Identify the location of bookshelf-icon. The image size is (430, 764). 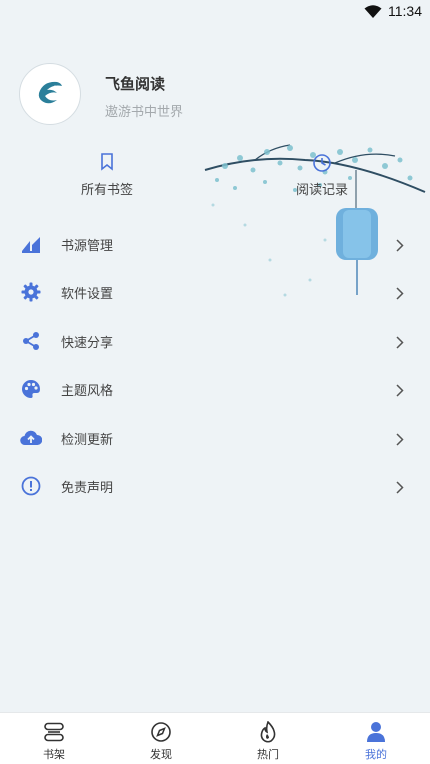
(54, 732).